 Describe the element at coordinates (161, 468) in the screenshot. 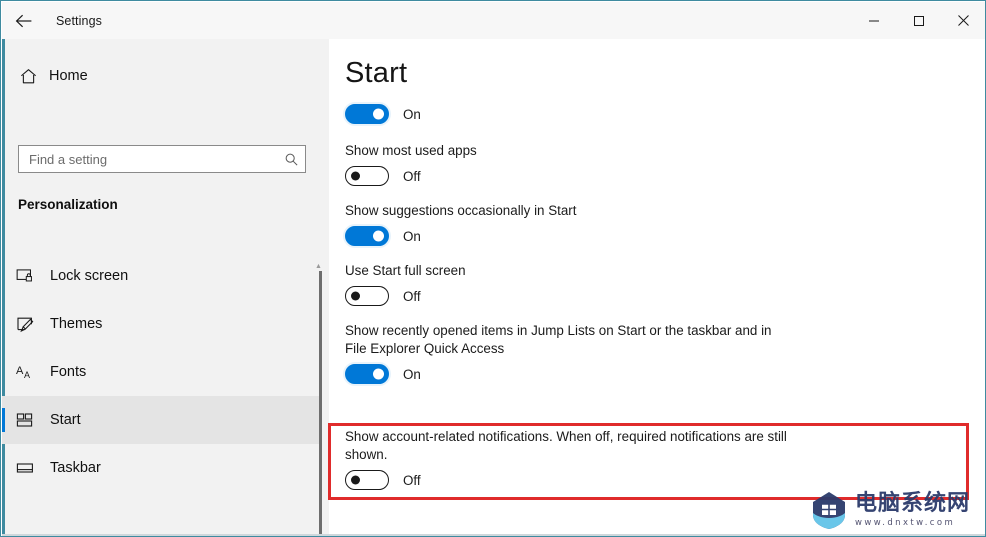

I see `sidebar-item-taskbar: Taskbar` at that location.